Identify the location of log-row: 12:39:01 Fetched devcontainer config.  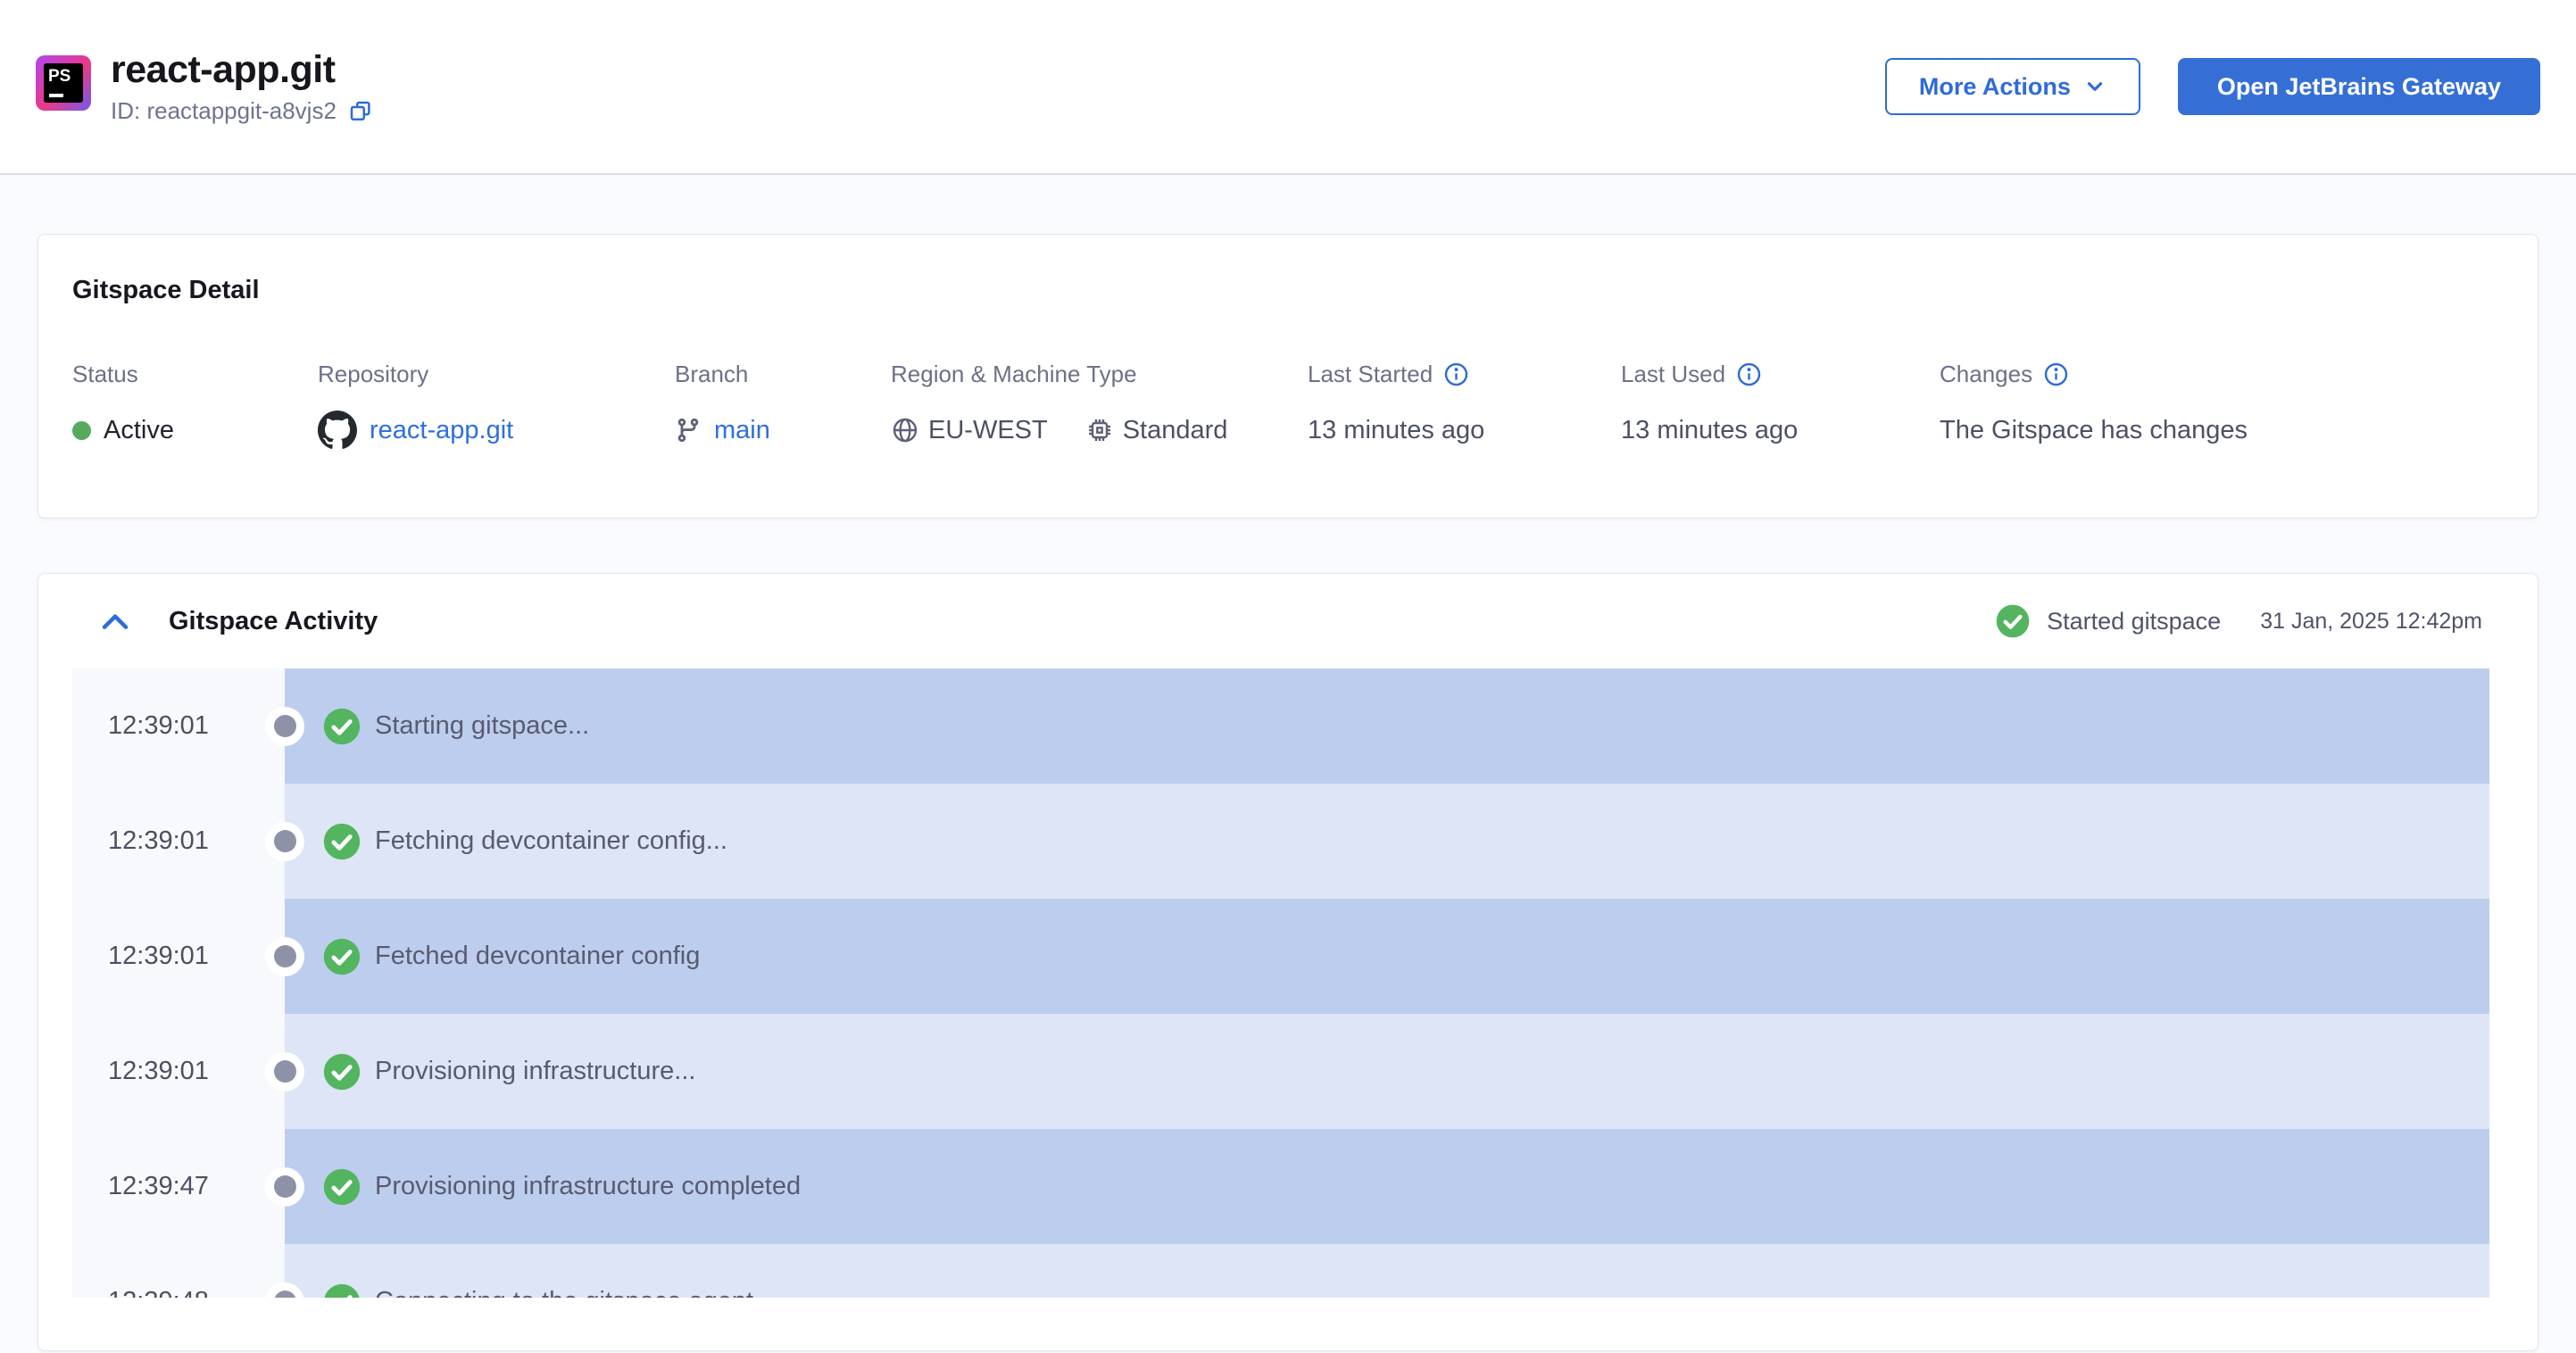
(1288, 956).